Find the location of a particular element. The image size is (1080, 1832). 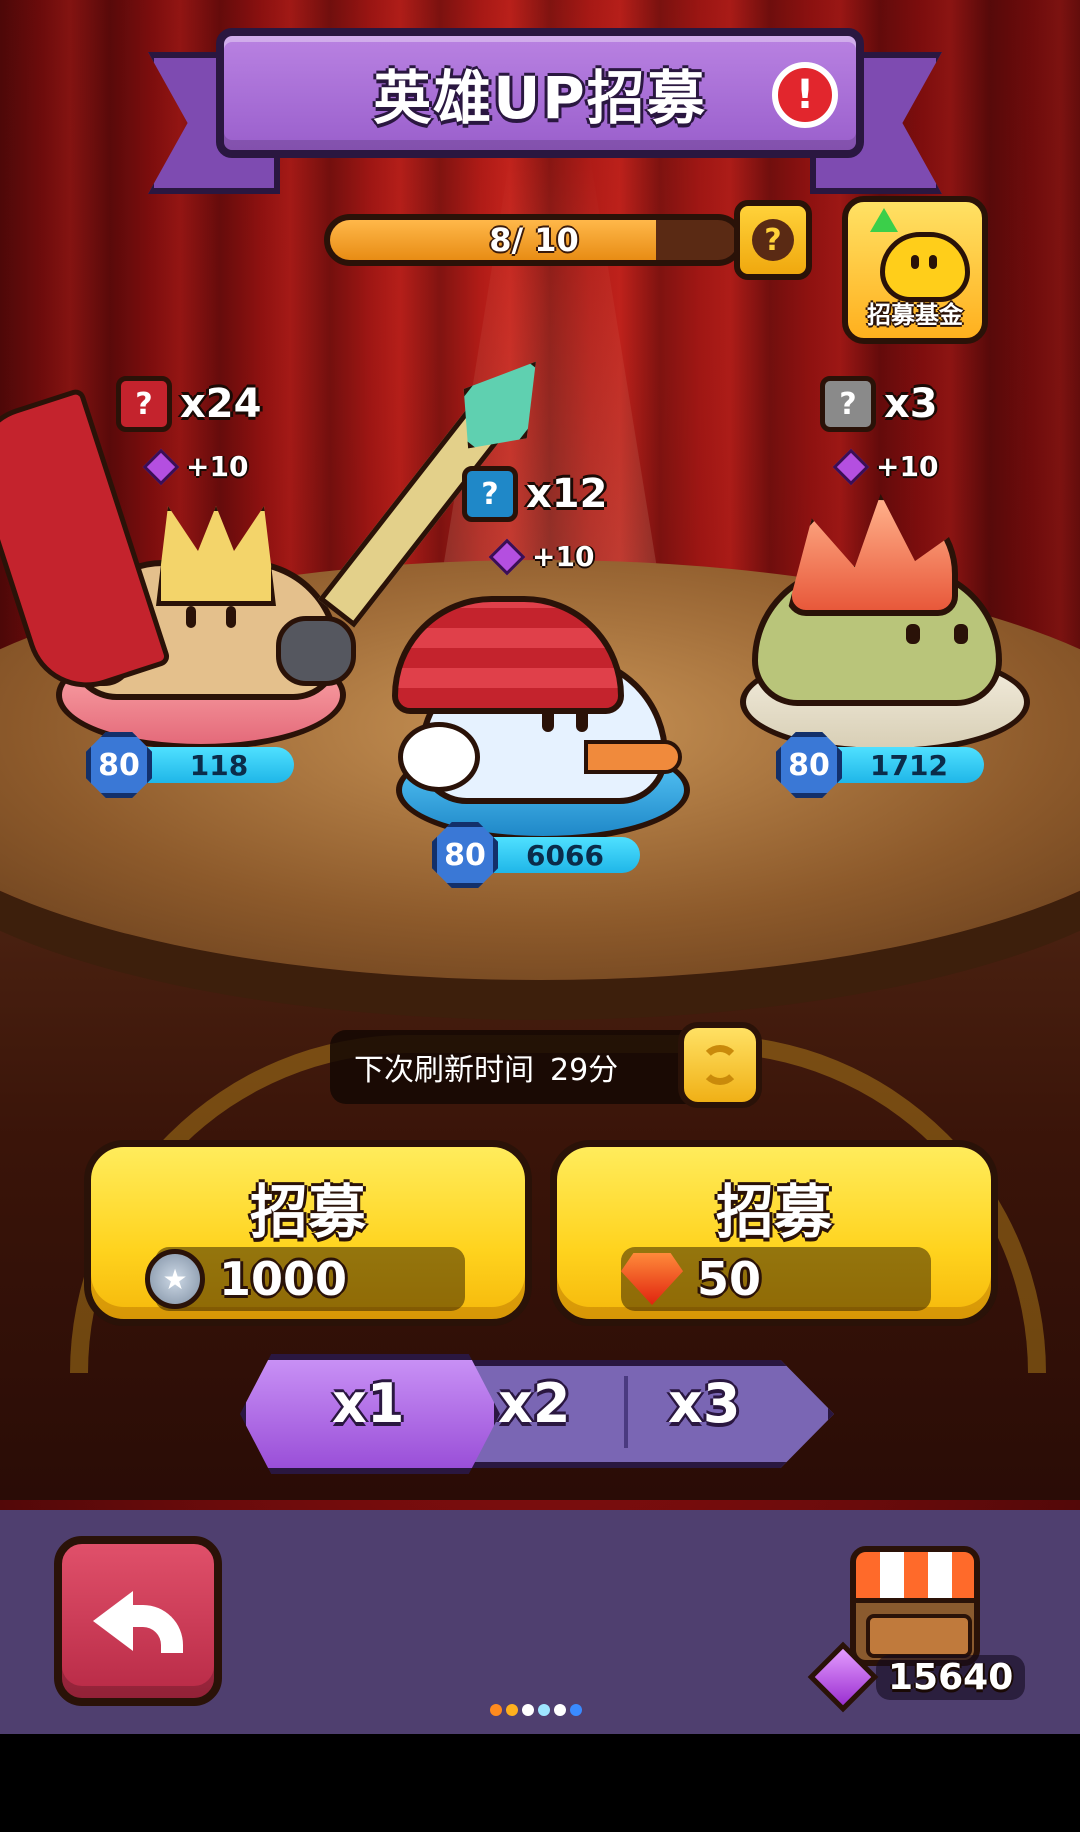

back-button is located at coordinates (138, 1621).